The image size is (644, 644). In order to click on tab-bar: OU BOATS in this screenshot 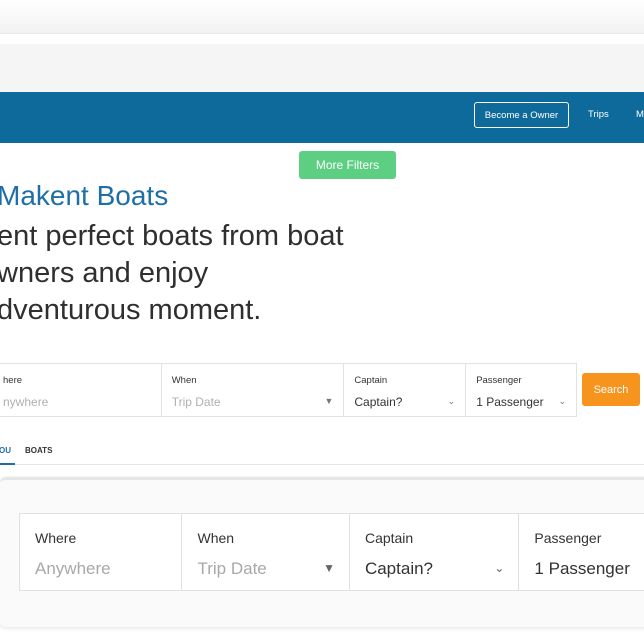, I will do `click(322, 454)`.